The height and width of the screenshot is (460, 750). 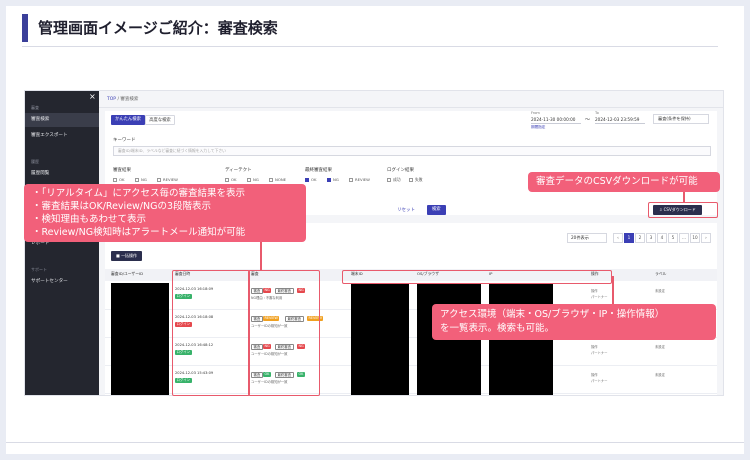 What do you see at coordinates (160, 120) in the screenshot?
I see `tab-advanced-search: 高度な検索` at bounding box center [160, 120].